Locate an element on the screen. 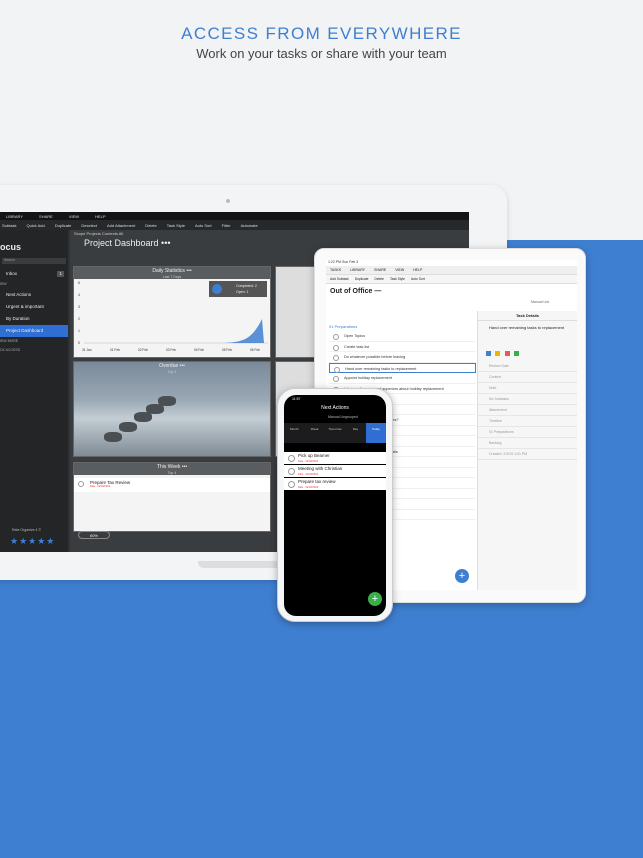 Image resolution: width=643 pixels, height=858 pixels. crumb-contexts: Contexts is located at coordinates (110, 233).